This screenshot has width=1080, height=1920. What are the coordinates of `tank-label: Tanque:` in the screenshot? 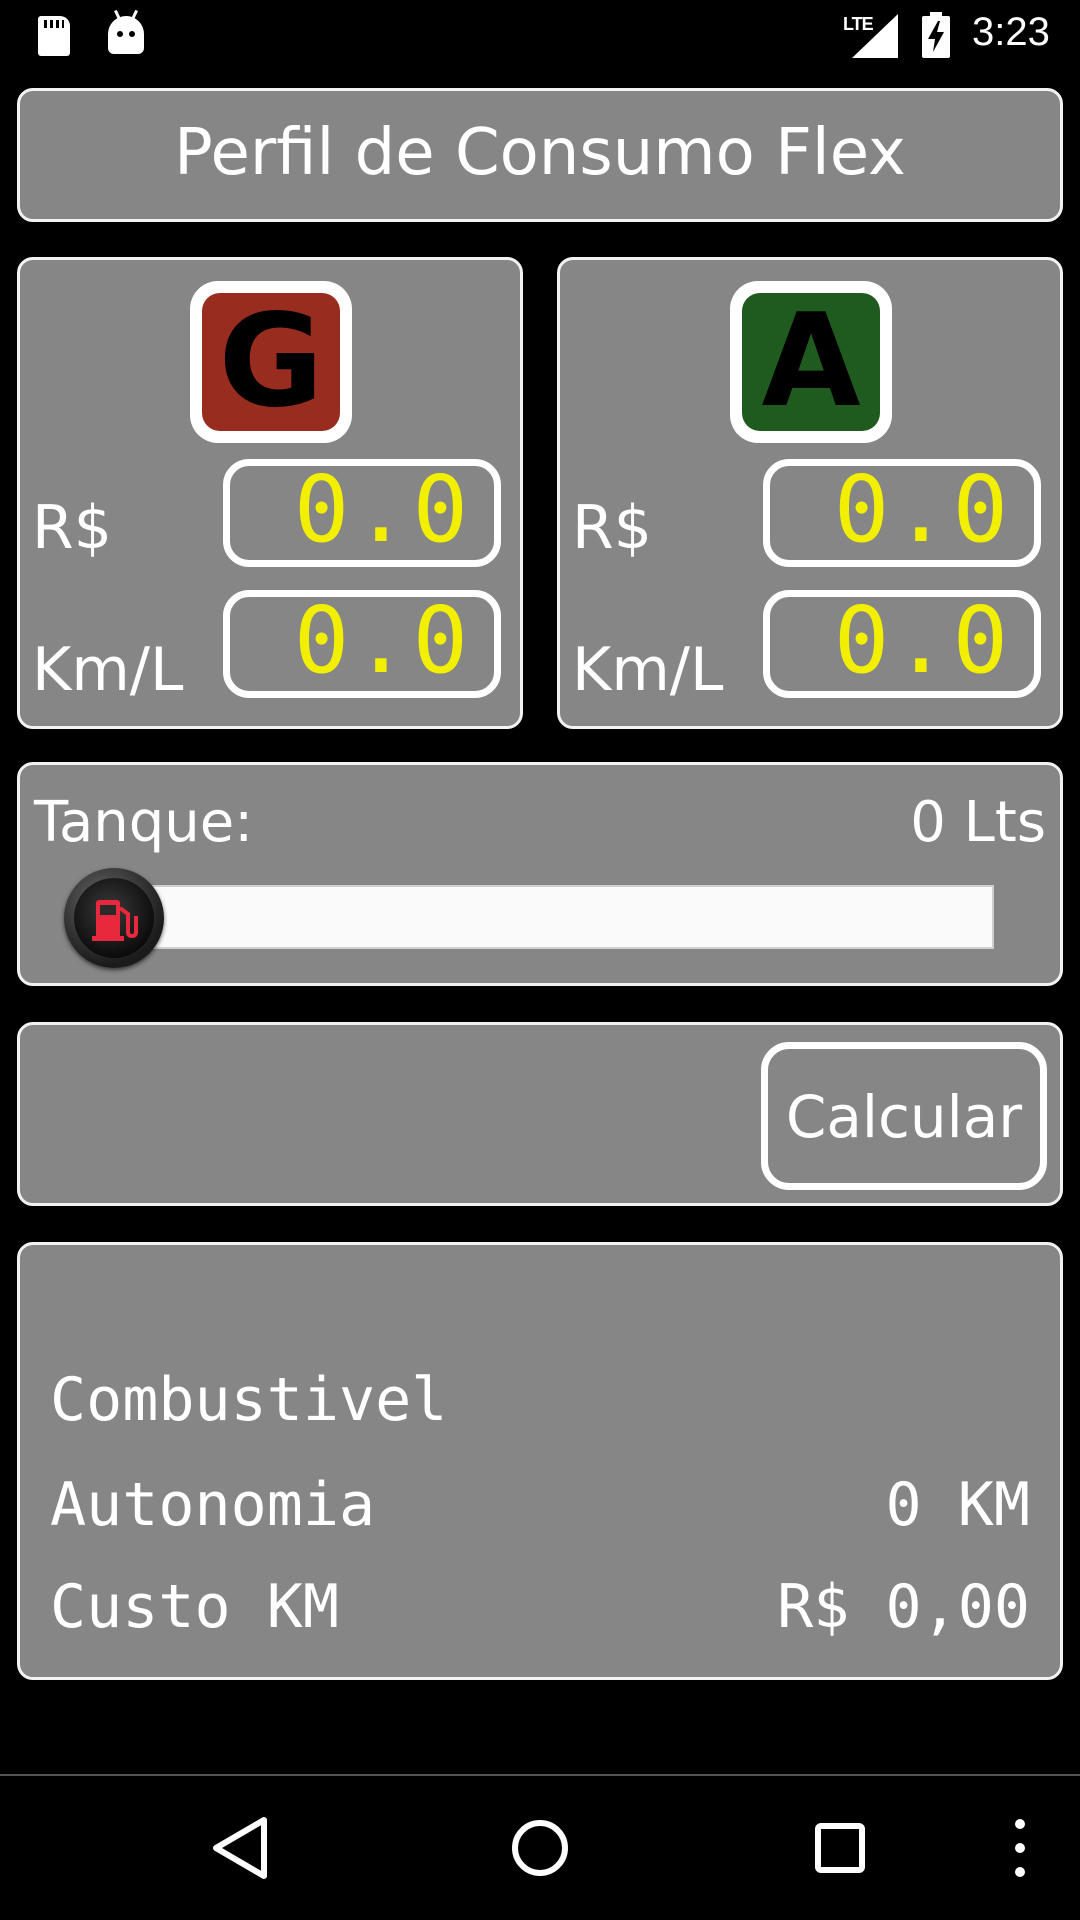 It's located at (144, 822).